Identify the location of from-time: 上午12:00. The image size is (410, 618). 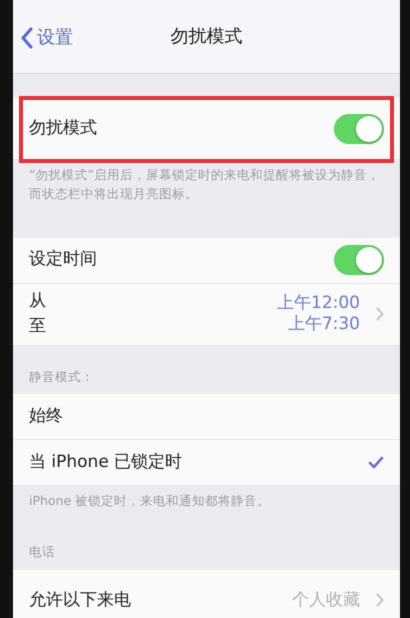
(318, 303).